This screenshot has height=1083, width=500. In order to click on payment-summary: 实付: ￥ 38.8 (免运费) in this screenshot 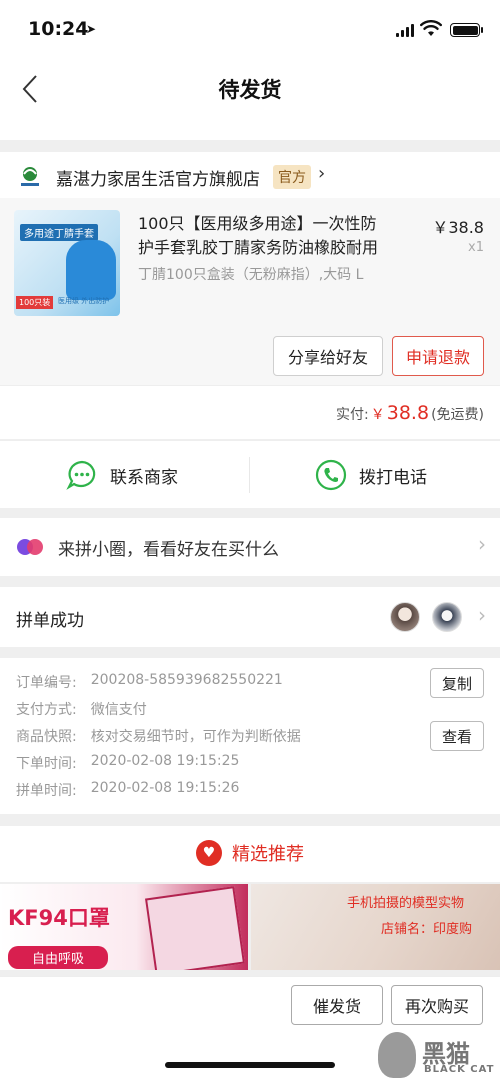, I will do `click(410, 413)`.